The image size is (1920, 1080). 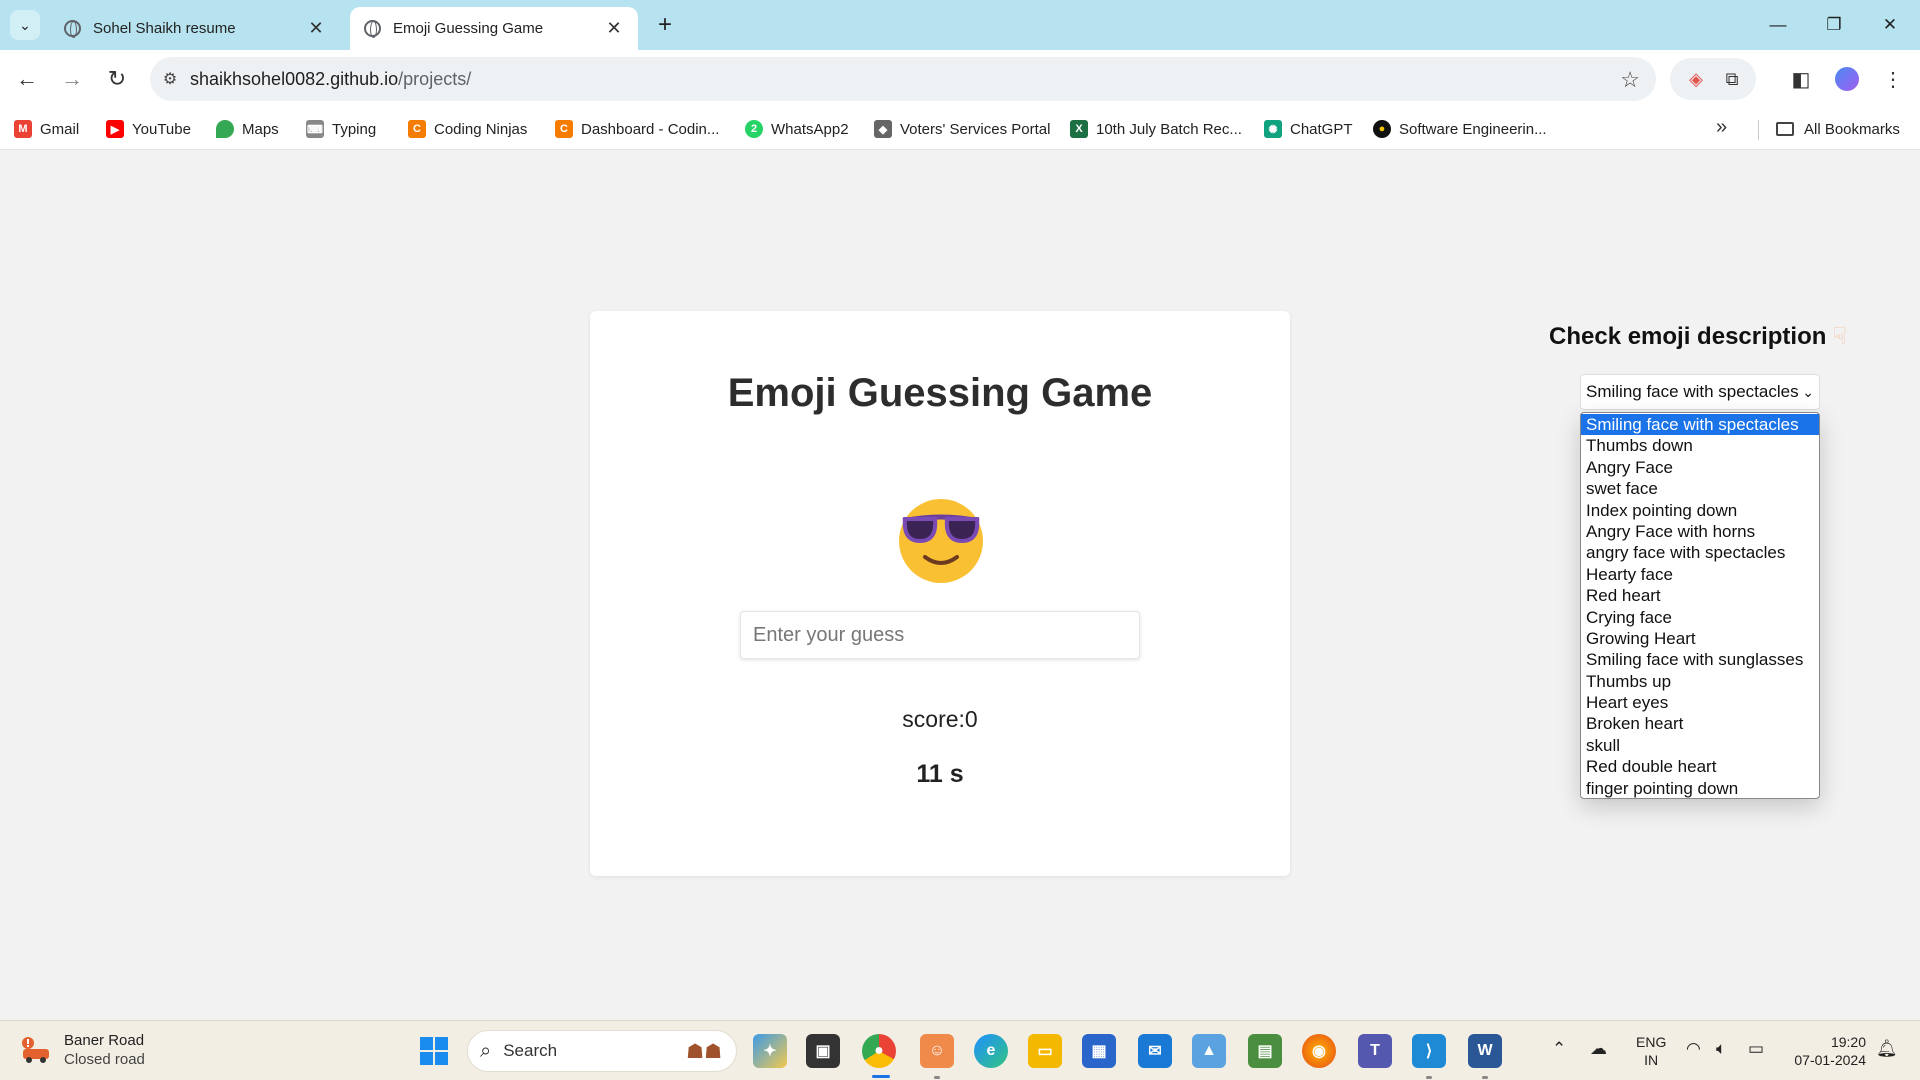 What do you see at coordinates (1693, 1049) in the screenshot?
I see `wifi-icon: ◠` at bounding box center [1693, 1049].